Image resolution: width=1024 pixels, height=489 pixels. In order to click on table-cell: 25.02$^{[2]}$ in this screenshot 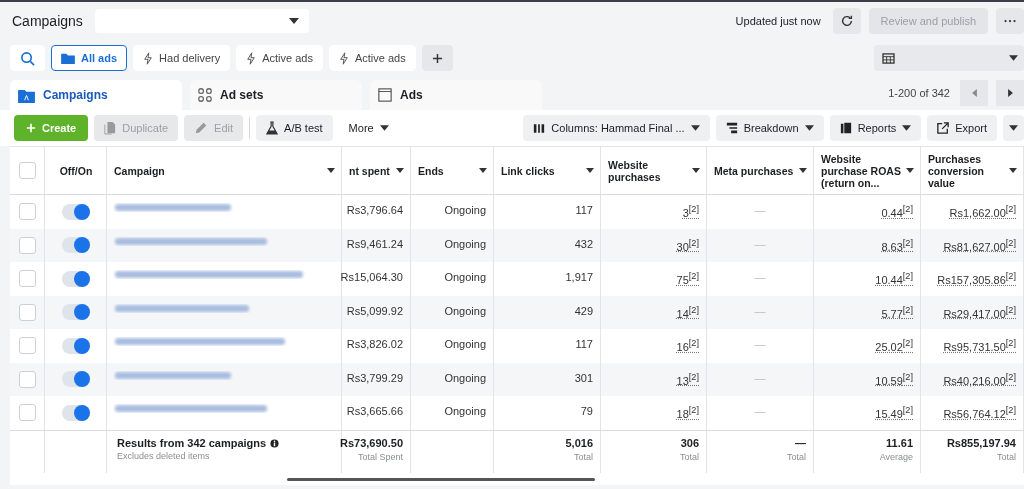, I will do `click(894, 345)`.